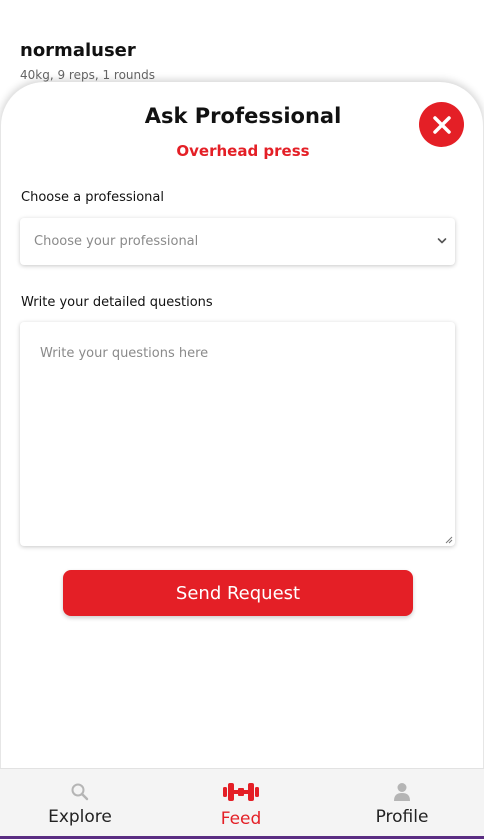 The width and height of the screenshot is (484, 839). I want to click on resize-grip-icon, so click(449, 540).